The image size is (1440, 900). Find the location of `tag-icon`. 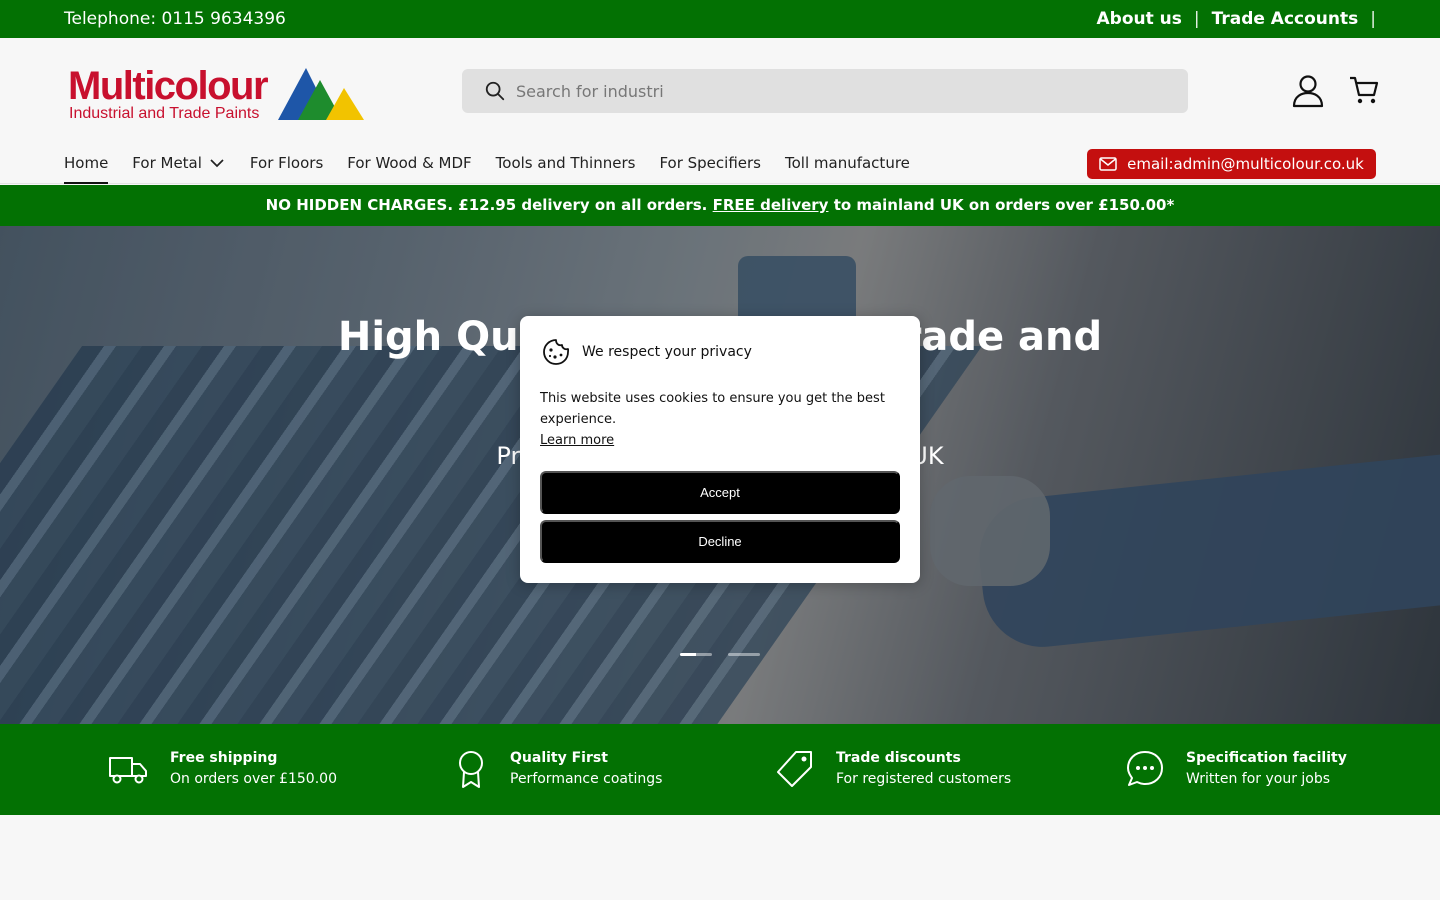

tag-icon is located at coordinates (794, 769).